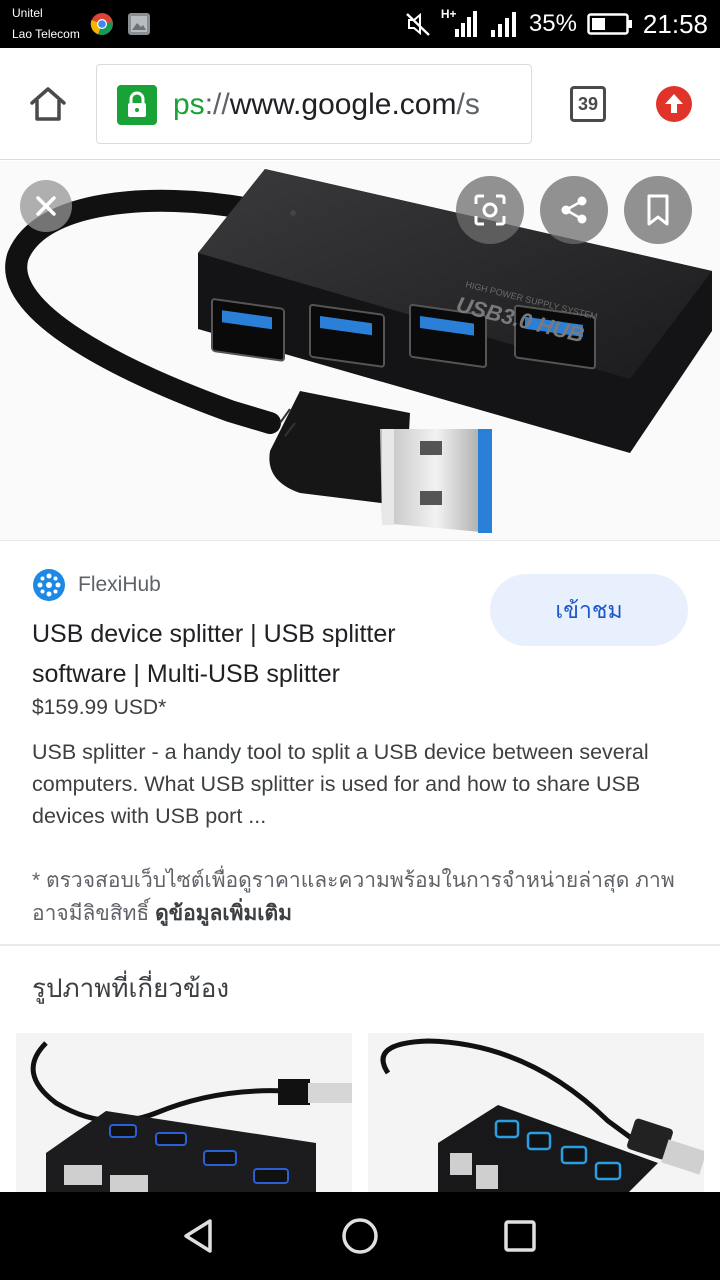 This screenshot has height=1280, width=720. What do you see at coordinates (490, 210) in the screenshot?
I see `lens-icon` at bounding box center [490, 210].